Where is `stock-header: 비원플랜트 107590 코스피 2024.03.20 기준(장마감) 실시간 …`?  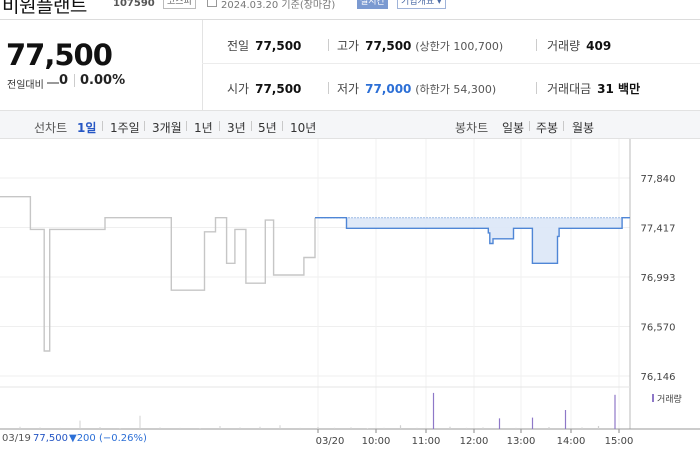 stock-header: 비원플랜트 107590 코스피 2024.03.20 기준(장마감) 실시간 … is located at coordinates (350, 8).